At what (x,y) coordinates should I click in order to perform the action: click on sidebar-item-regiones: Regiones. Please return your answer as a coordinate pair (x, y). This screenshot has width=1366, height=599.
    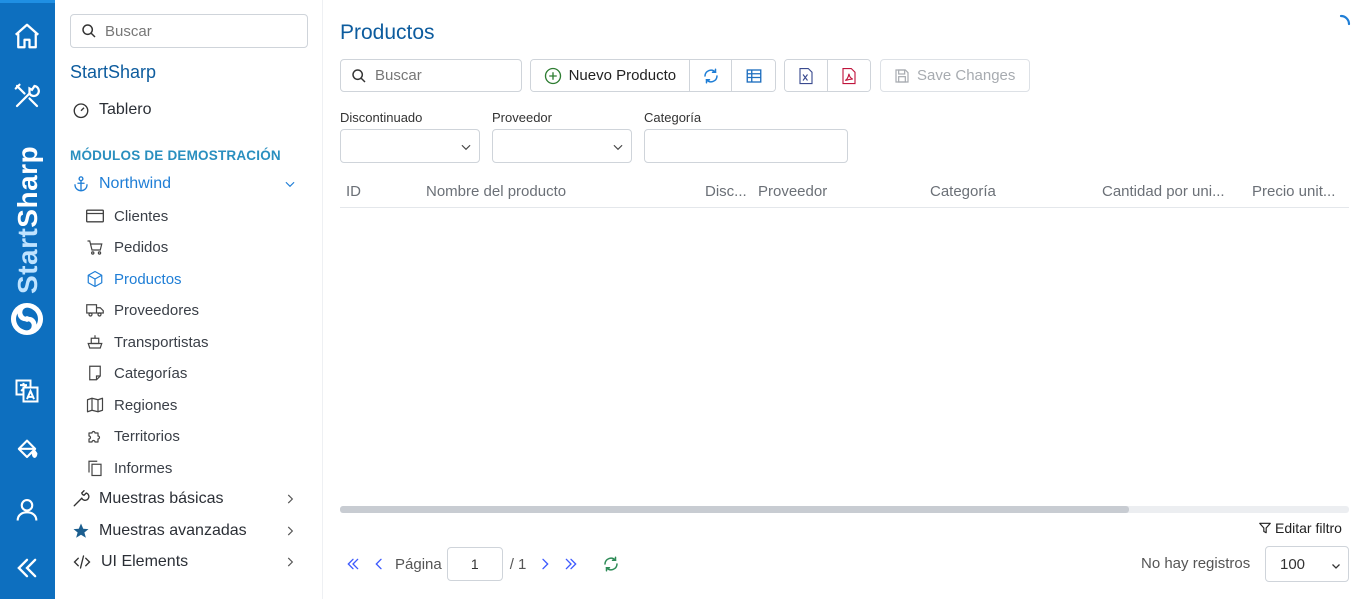
    Looking at the image, I should click on (131, 405).